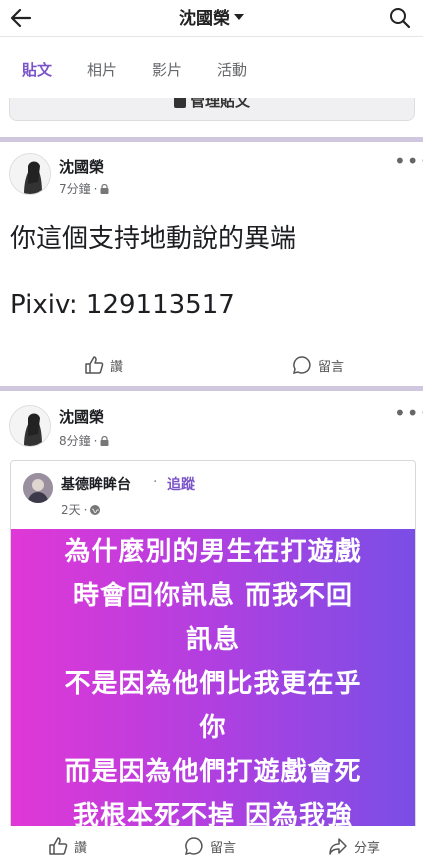 The image size is (423, 860). I want to click on meme-text-line: 你, so click(213, 728).